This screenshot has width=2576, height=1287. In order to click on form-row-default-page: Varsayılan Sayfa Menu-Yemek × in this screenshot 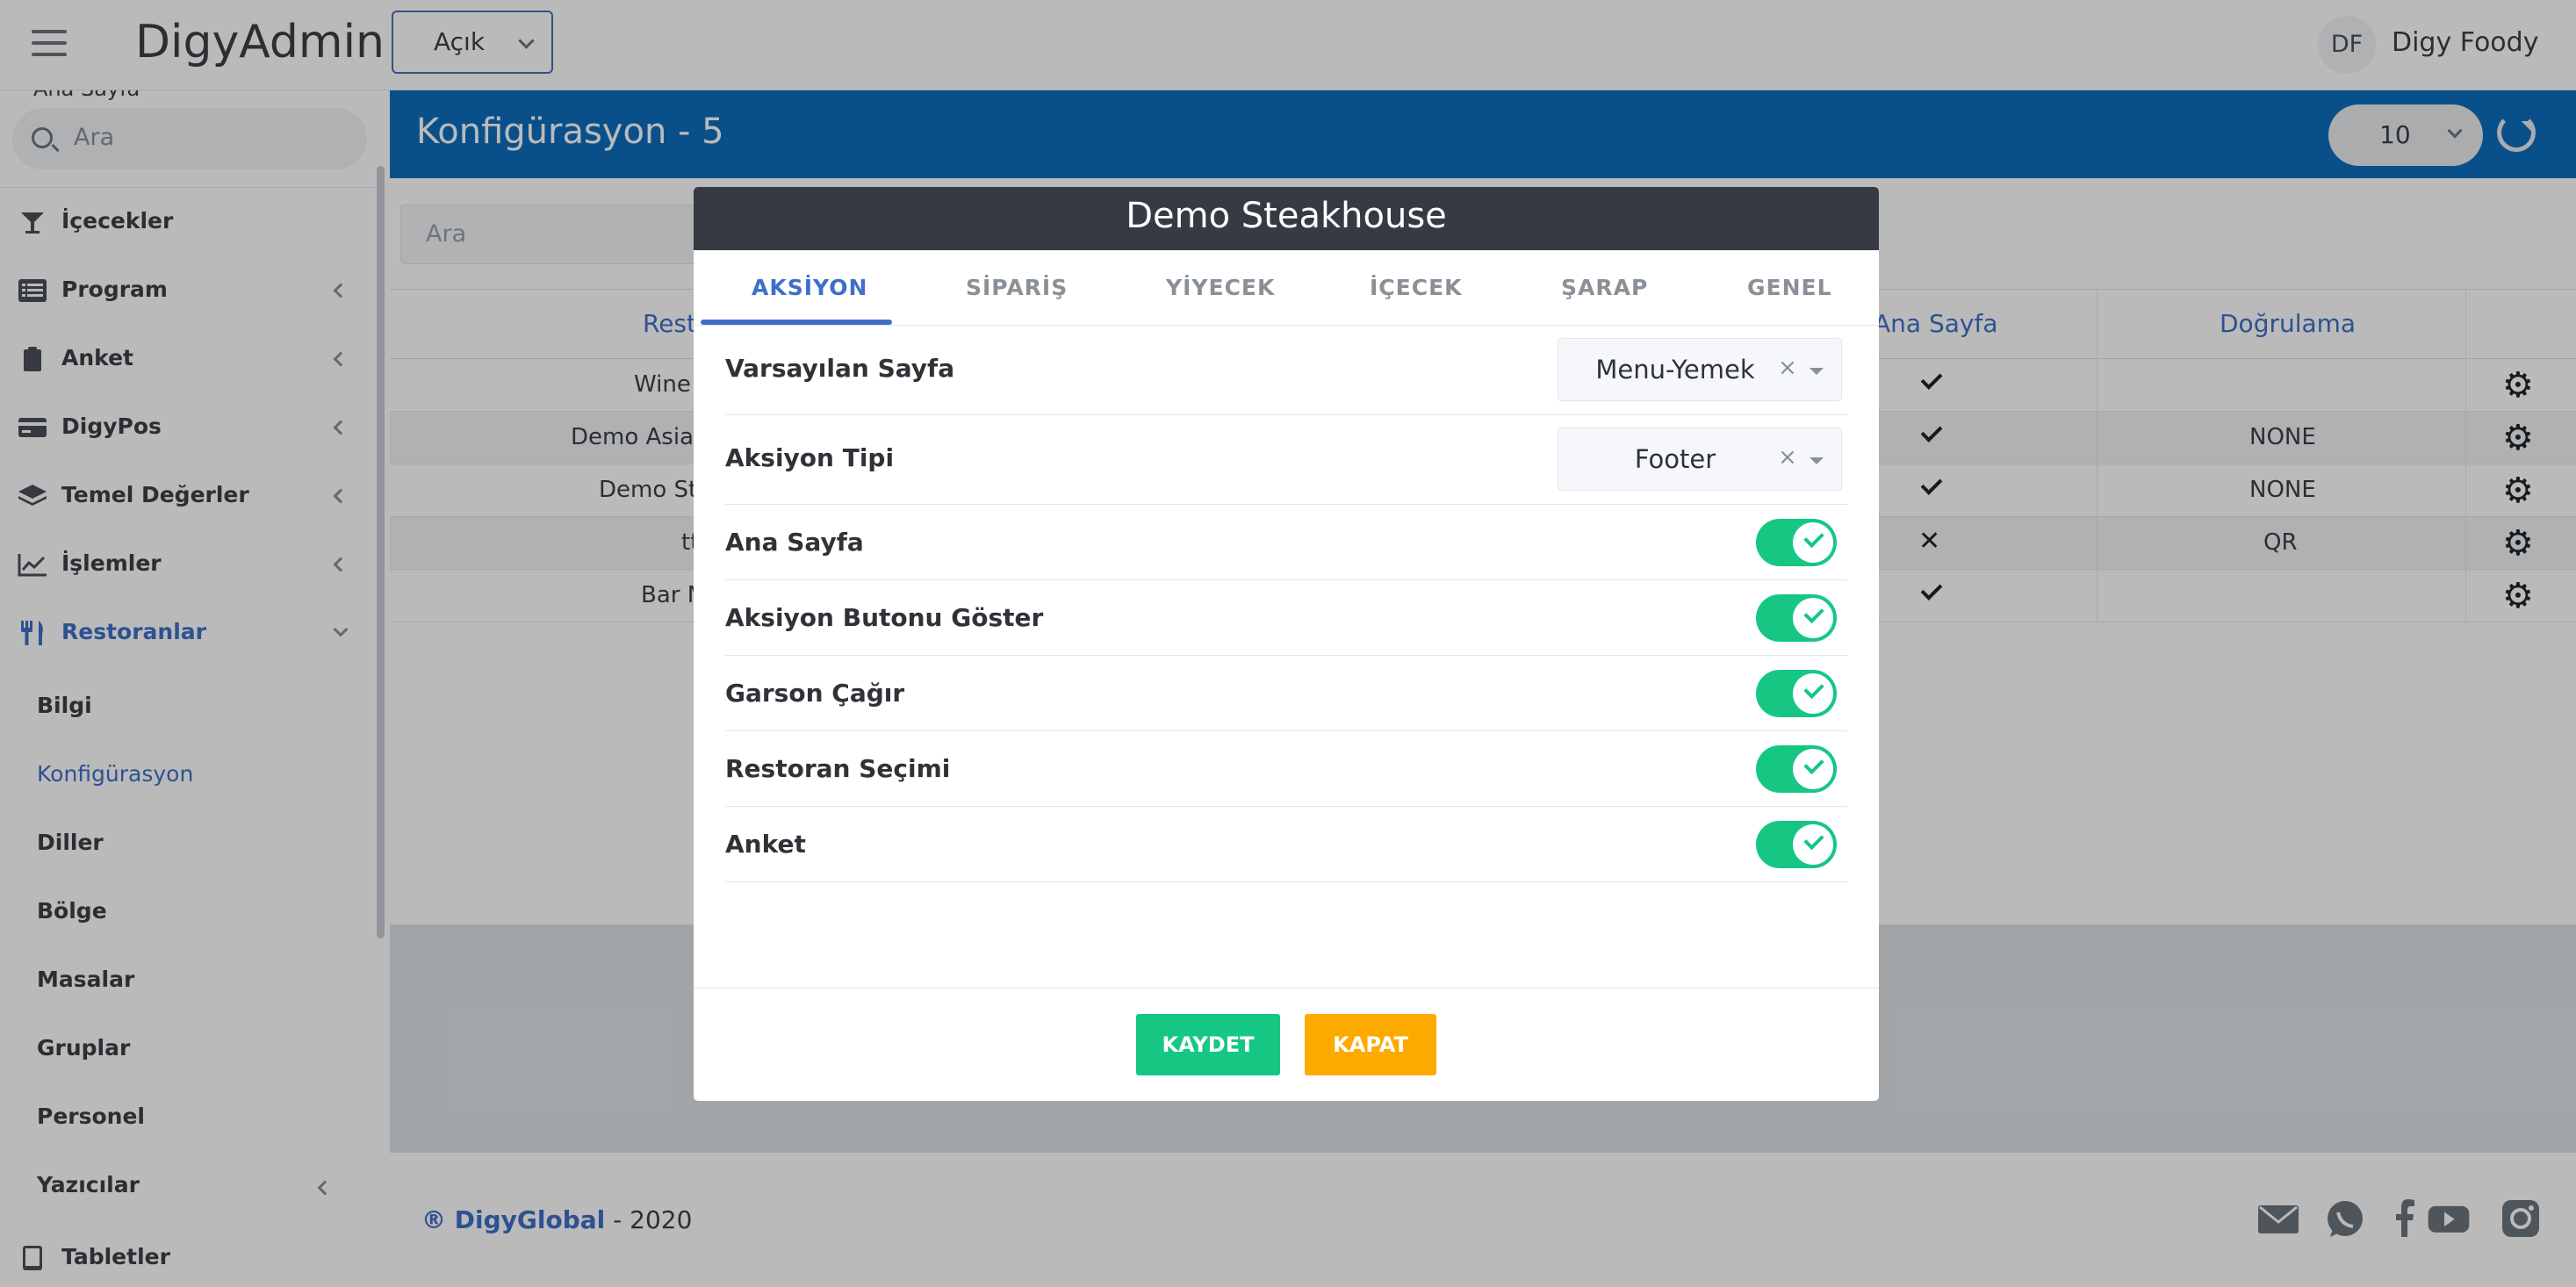, I will do `click(1286, 370)`.